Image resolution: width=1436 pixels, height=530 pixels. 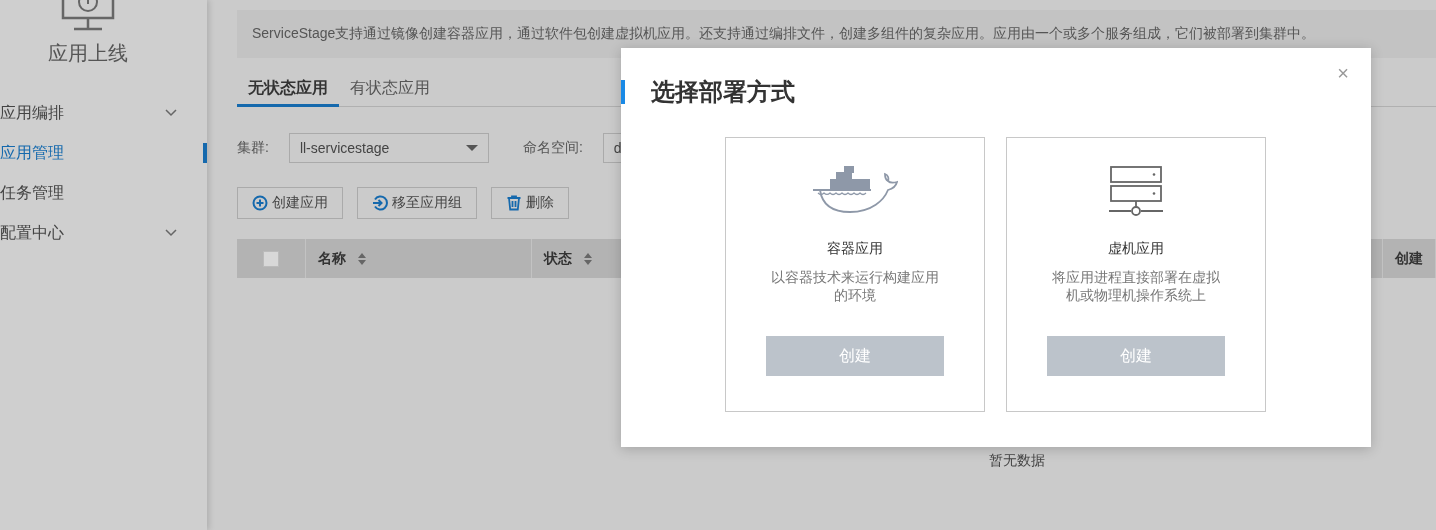 What do you see at coordinates (103, 153) in the screenshot?
I see `sidebar-item: 应用管理` at bounding box center [103, 153].